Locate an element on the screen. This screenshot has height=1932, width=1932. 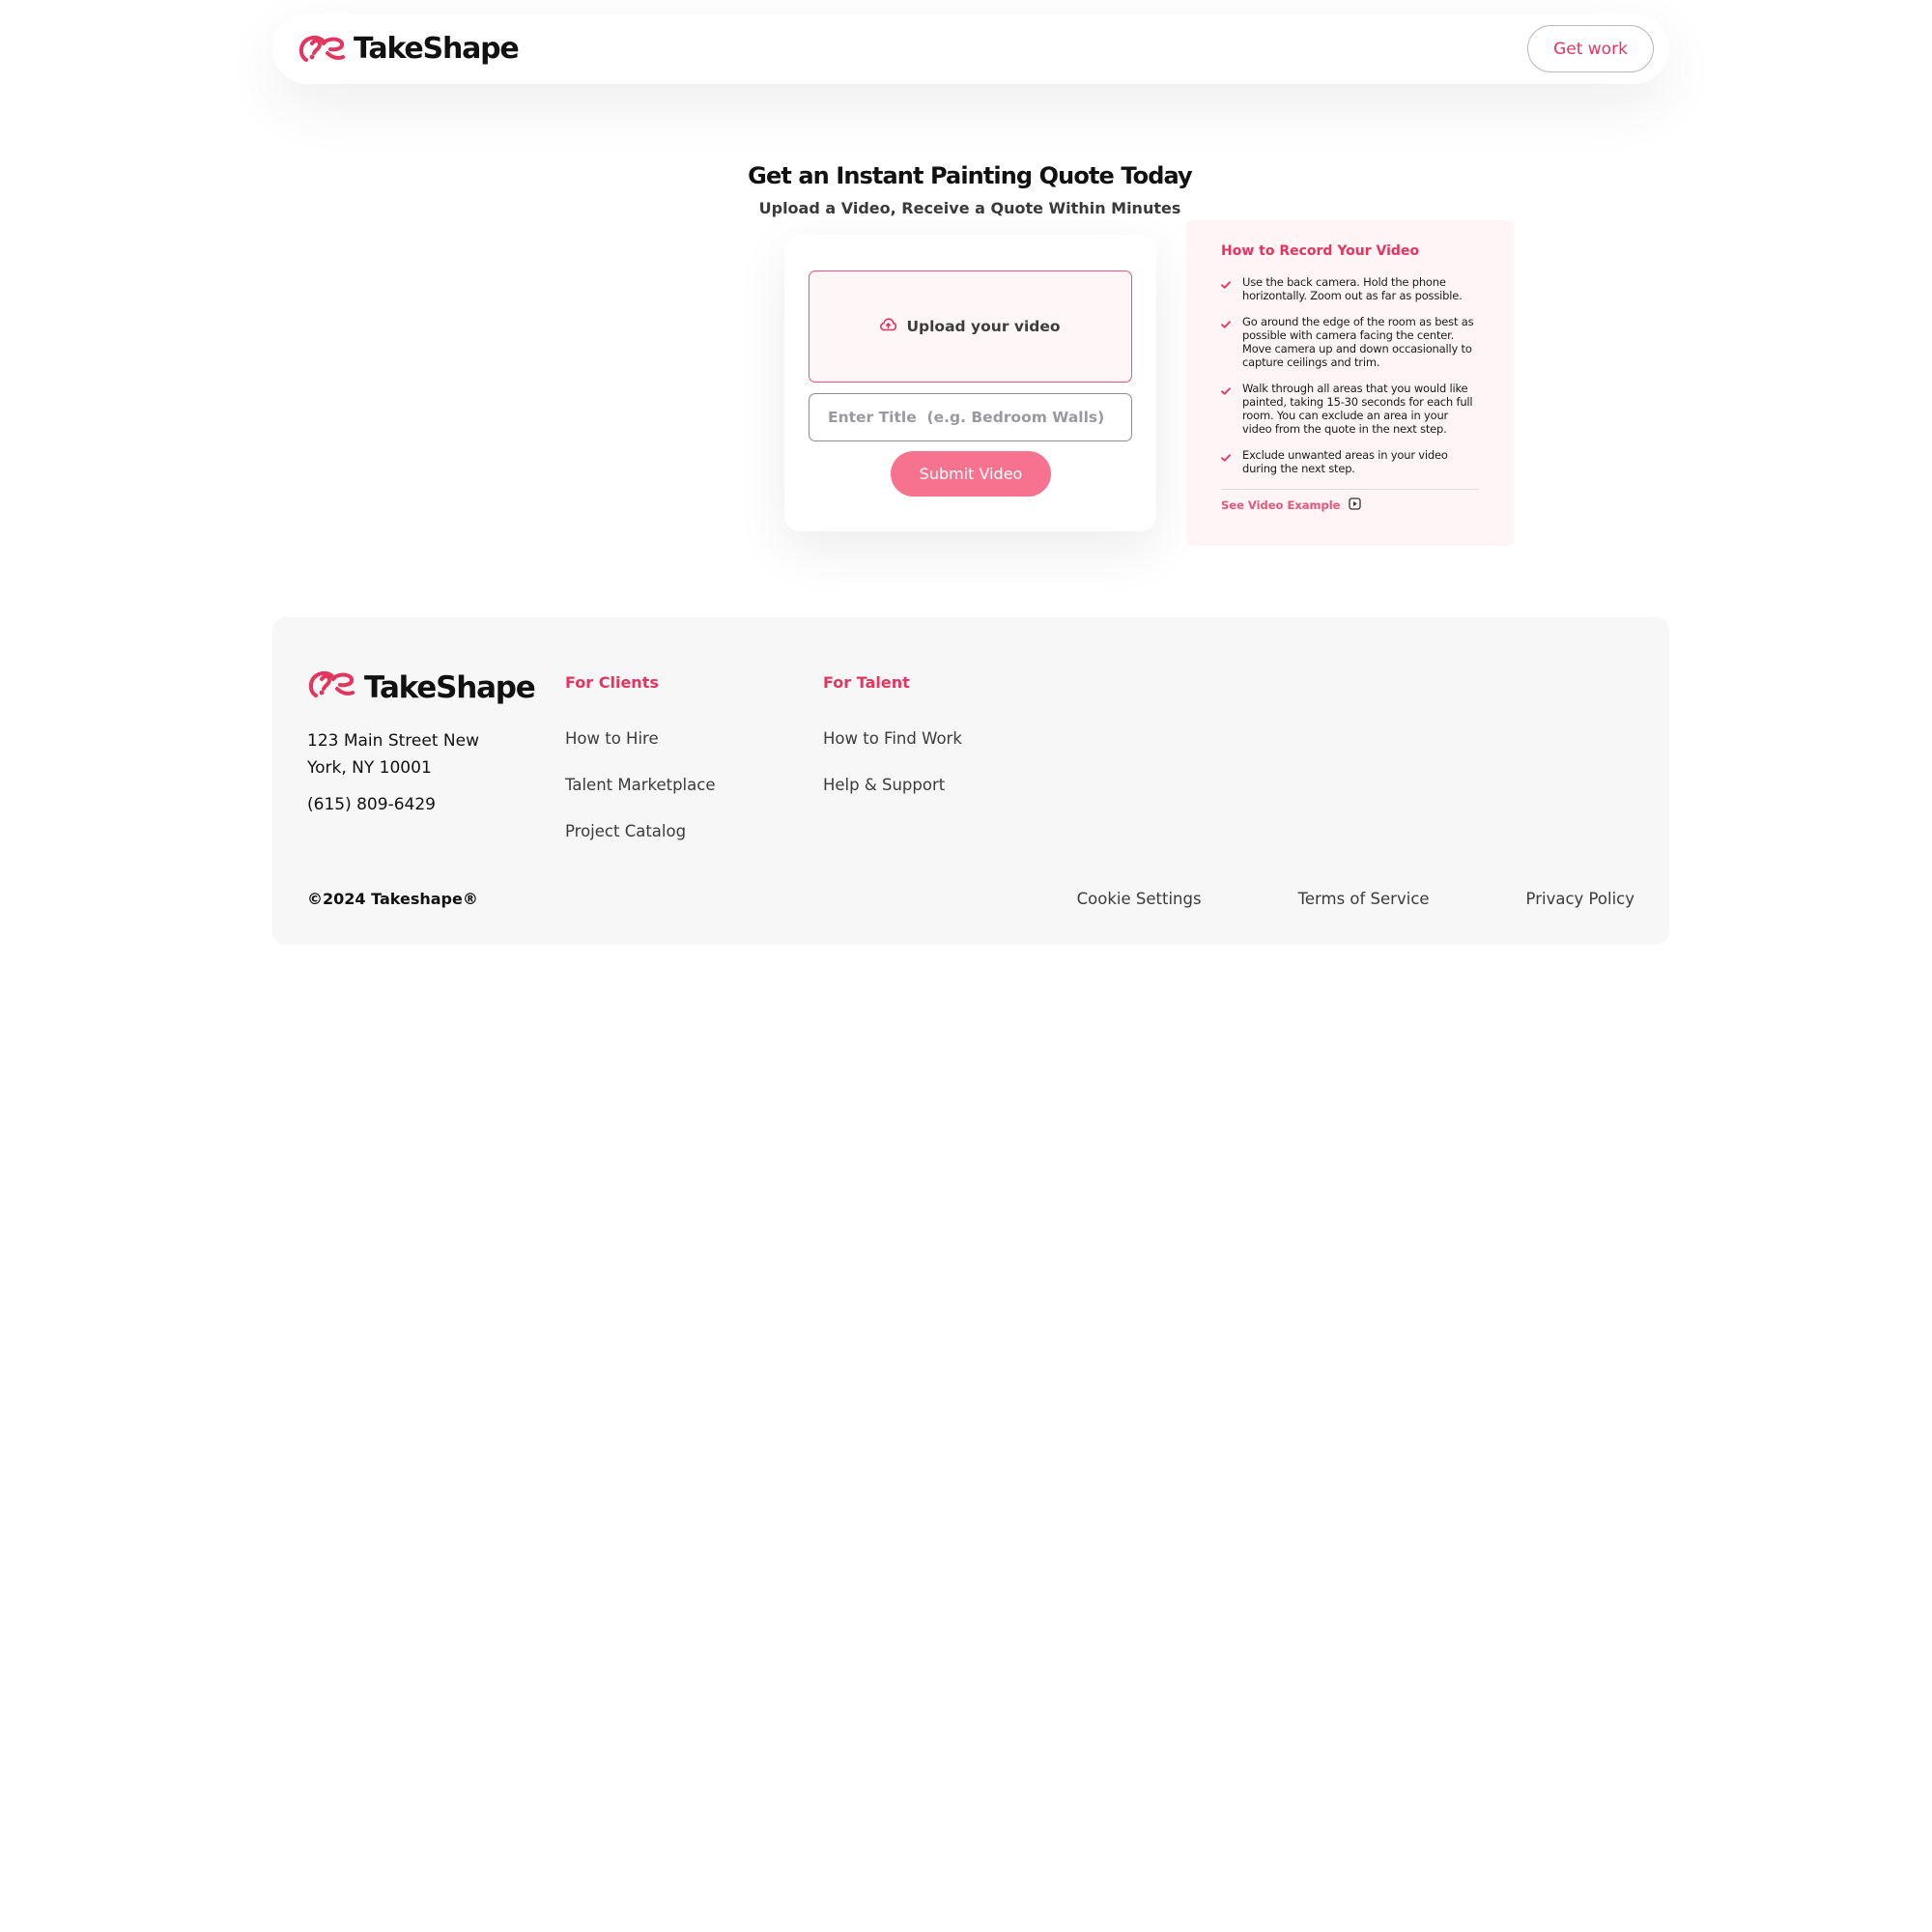
play-square-icon is located at coordinates (1355, 505).